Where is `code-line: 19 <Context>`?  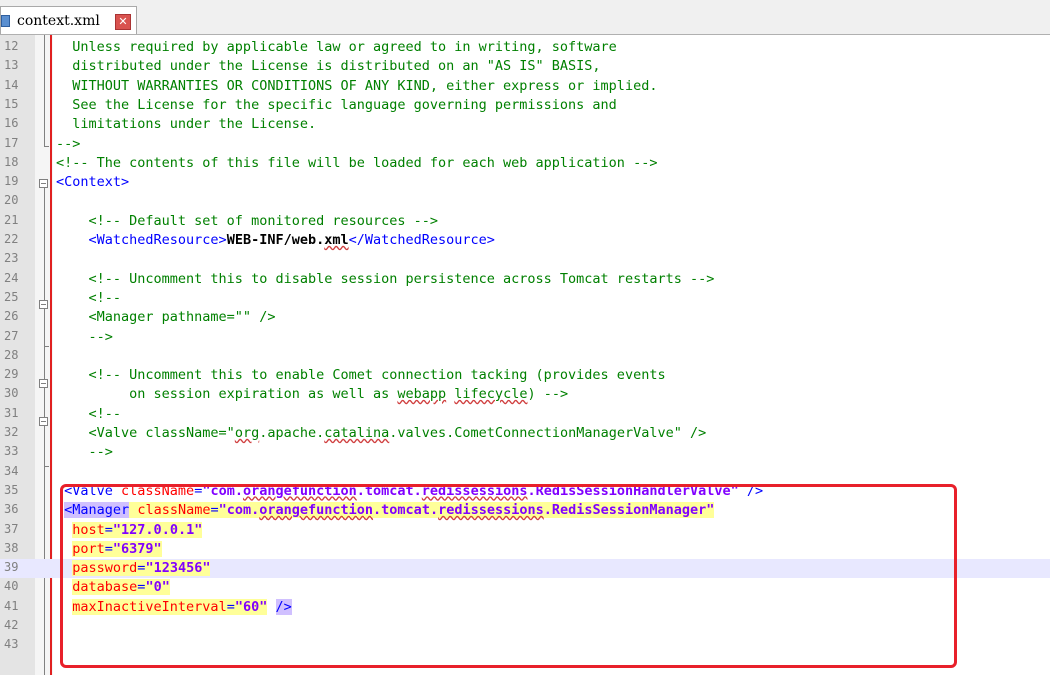 code-line: 19 <Context> is located at coordinates (525, 182).